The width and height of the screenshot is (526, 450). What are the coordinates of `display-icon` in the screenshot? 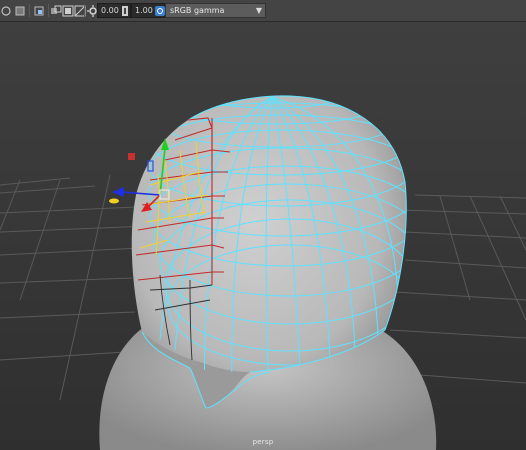 It's located at (6, 10).